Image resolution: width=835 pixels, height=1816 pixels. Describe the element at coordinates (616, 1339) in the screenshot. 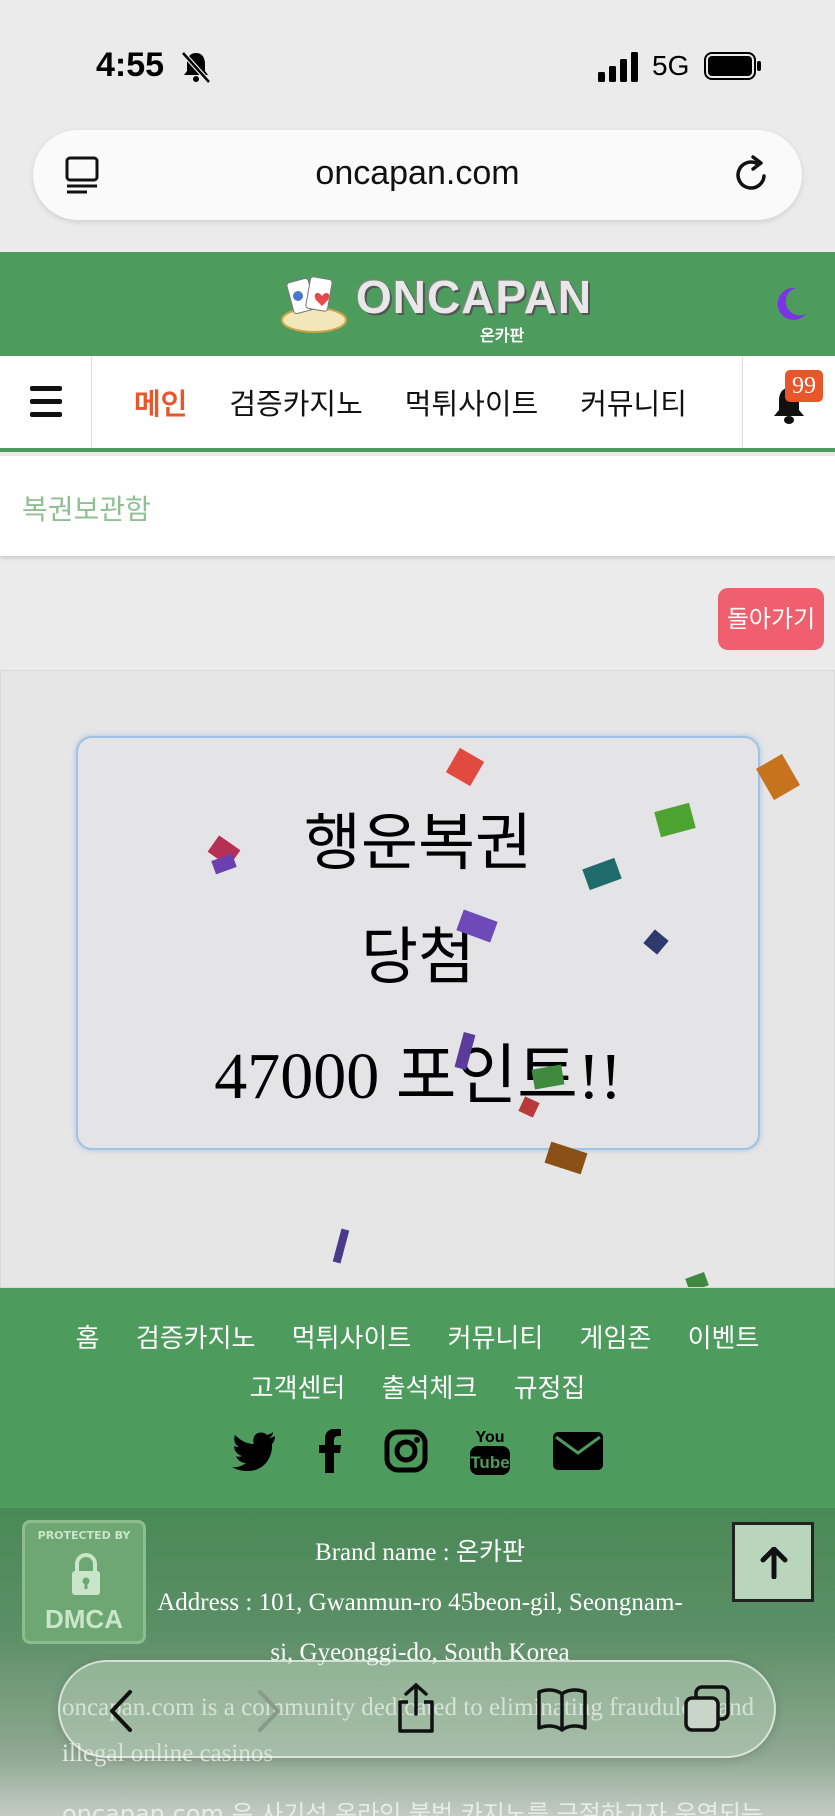

I see `footer-link-game-zone: 게임존` at that location.